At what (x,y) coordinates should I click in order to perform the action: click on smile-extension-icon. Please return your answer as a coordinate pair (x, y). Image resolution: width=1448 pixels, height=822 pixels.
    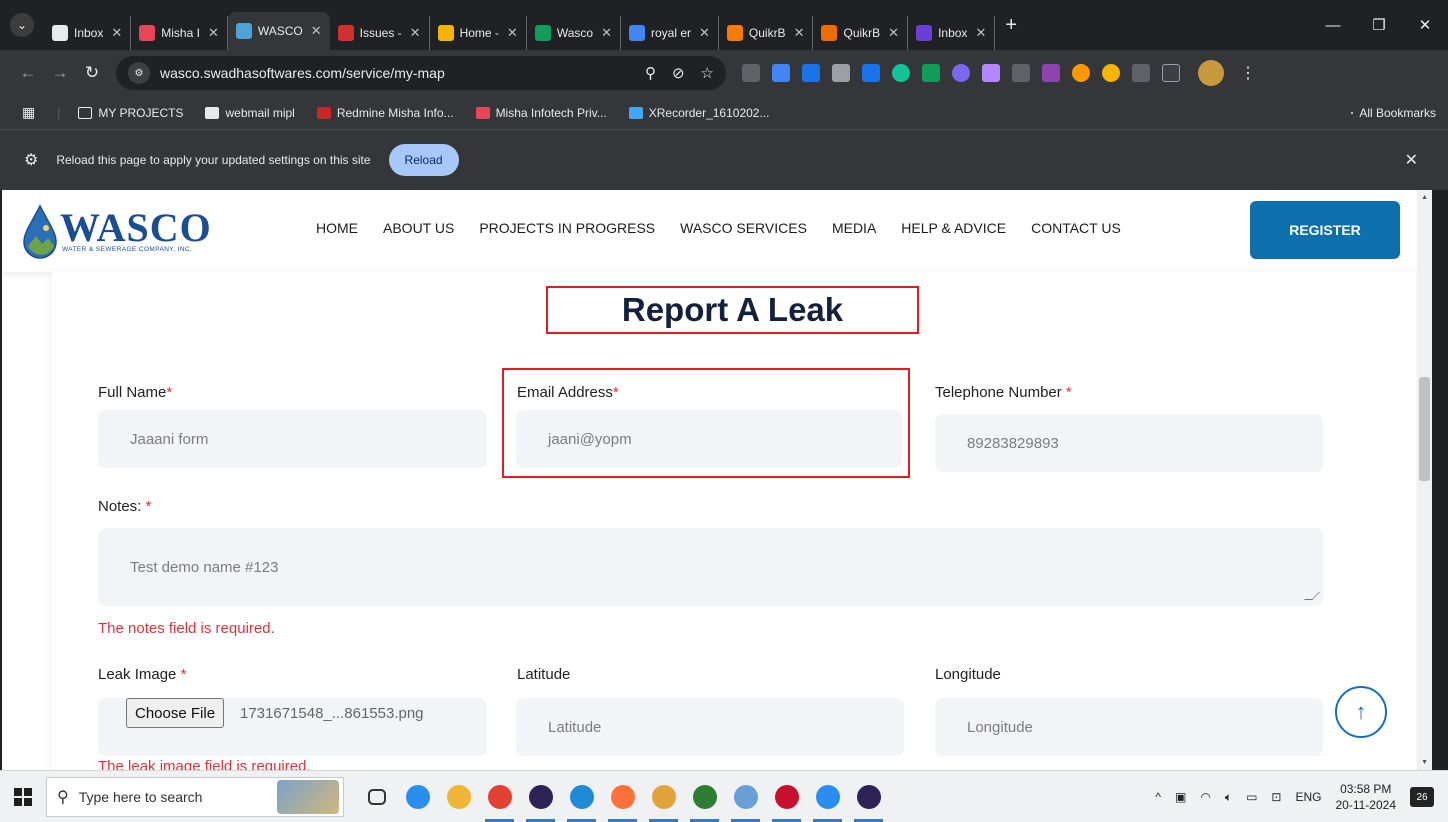
    Looking at the image, I should click on (1111, 73).